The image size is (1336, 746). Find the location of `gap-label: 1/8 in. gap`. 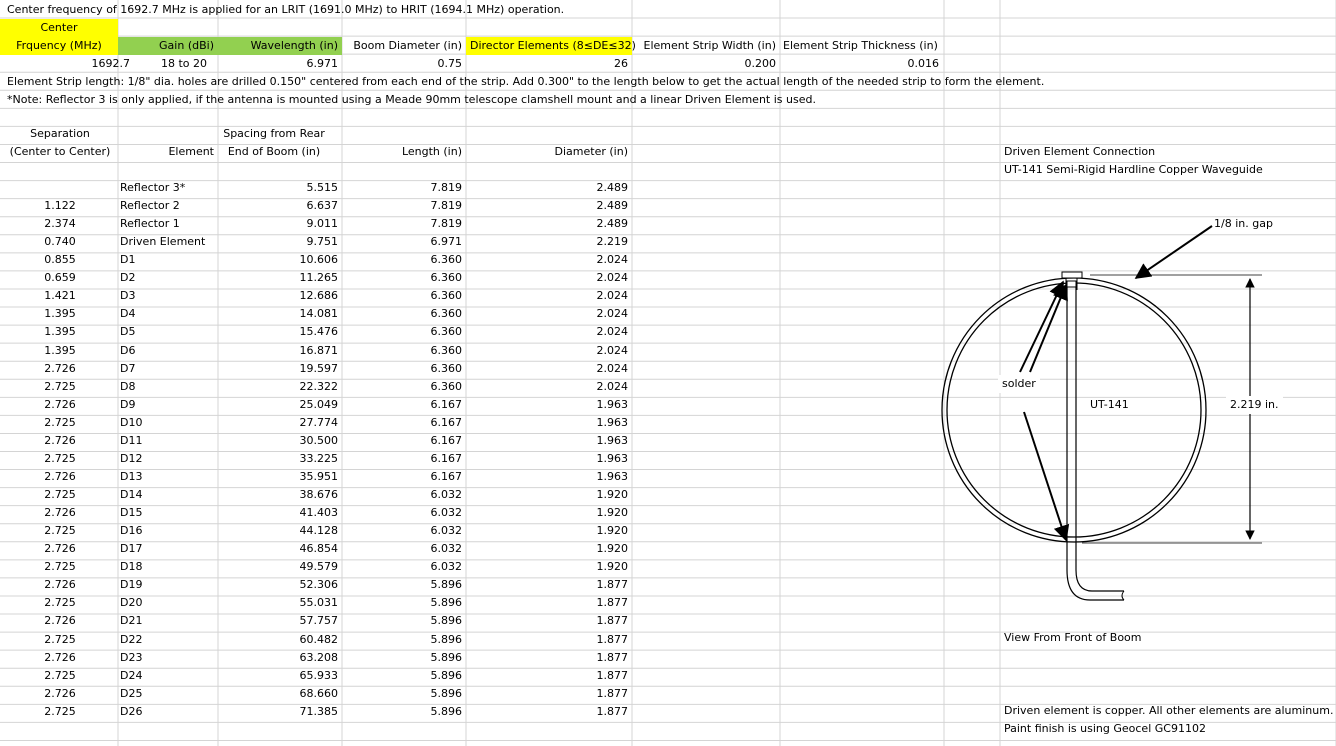

gap-label: 1/8 in. gap is located at coordinates (1243, 224).